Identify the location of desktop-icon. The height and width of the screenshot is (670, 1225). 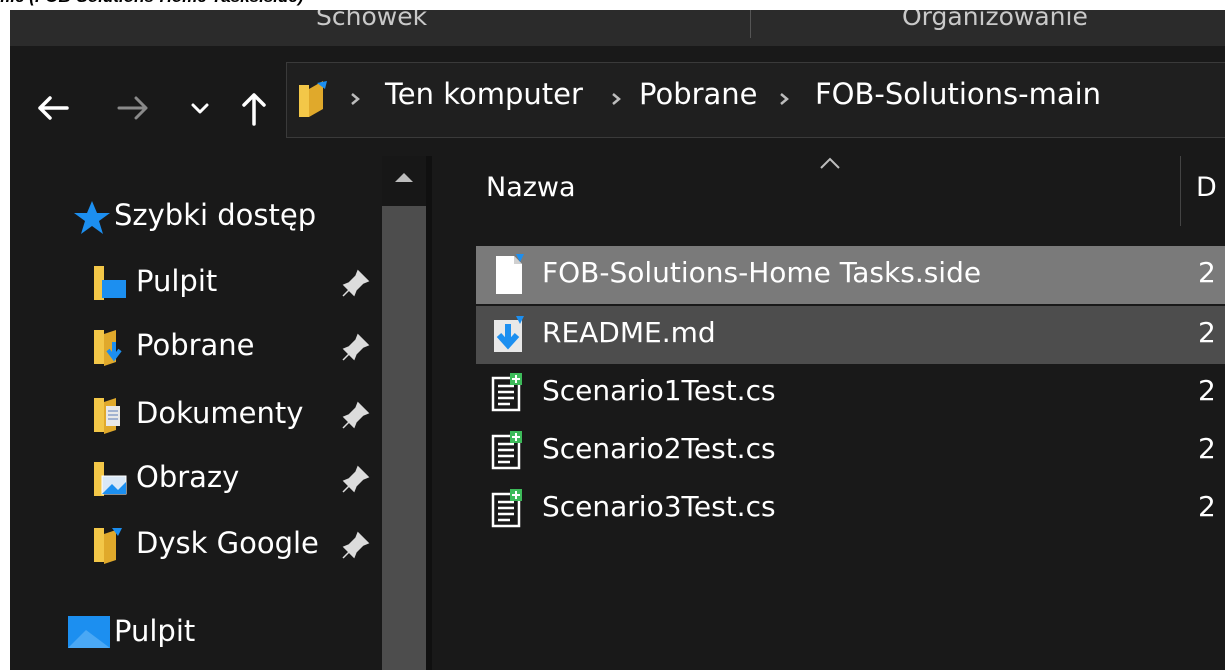
(89, 632).